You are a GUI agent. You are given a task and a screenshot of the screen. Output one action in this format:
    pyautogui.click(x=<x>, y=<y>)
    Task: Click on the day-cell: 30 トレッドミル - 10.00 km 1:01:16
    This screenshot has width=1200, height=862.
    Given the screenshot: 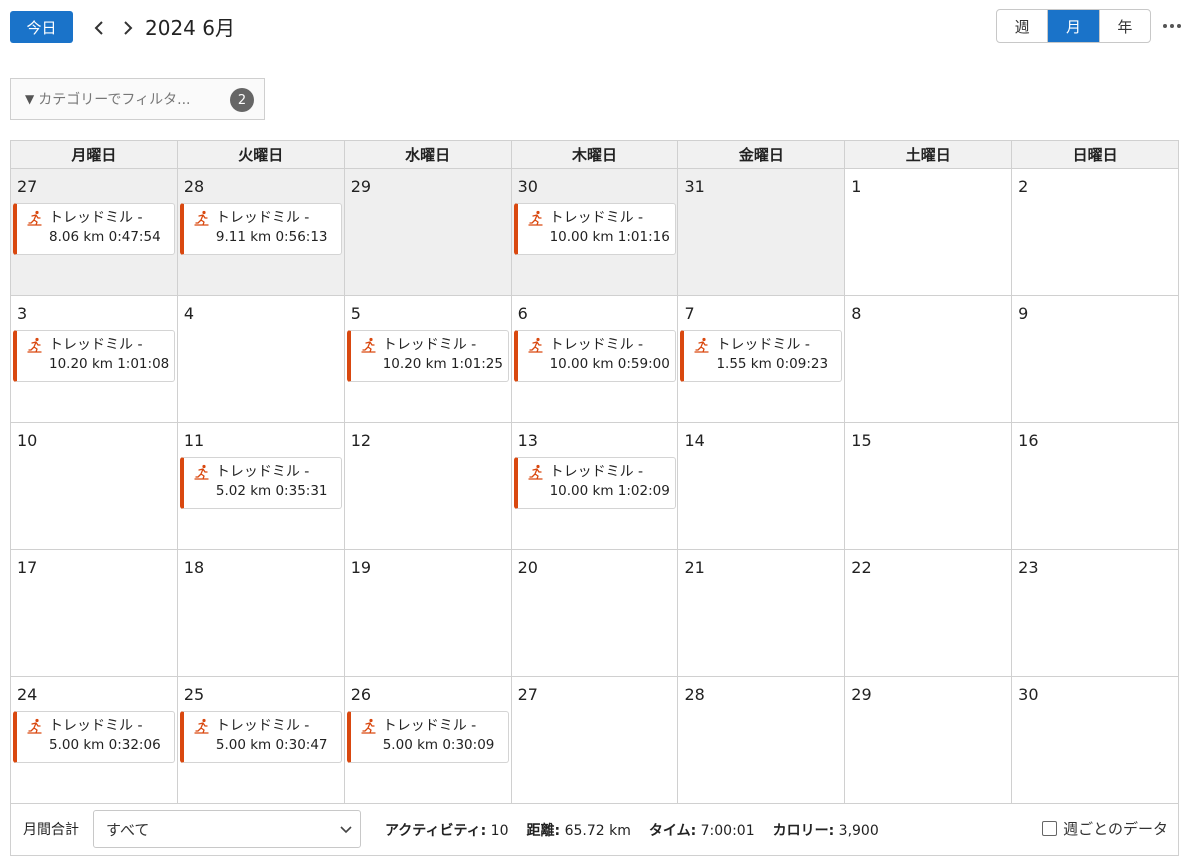 What is the action you would take?
    pyautogui.click(x=595, y=232)
    